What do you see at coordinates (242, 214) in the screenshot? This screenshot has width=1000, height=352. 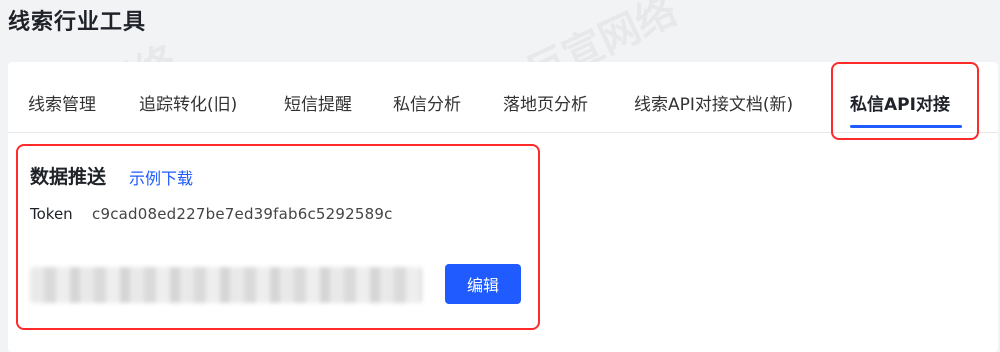 I see `token-value: c9cad08ed227be7ed39fab6c5292589c` at bounding box center [242, 214].